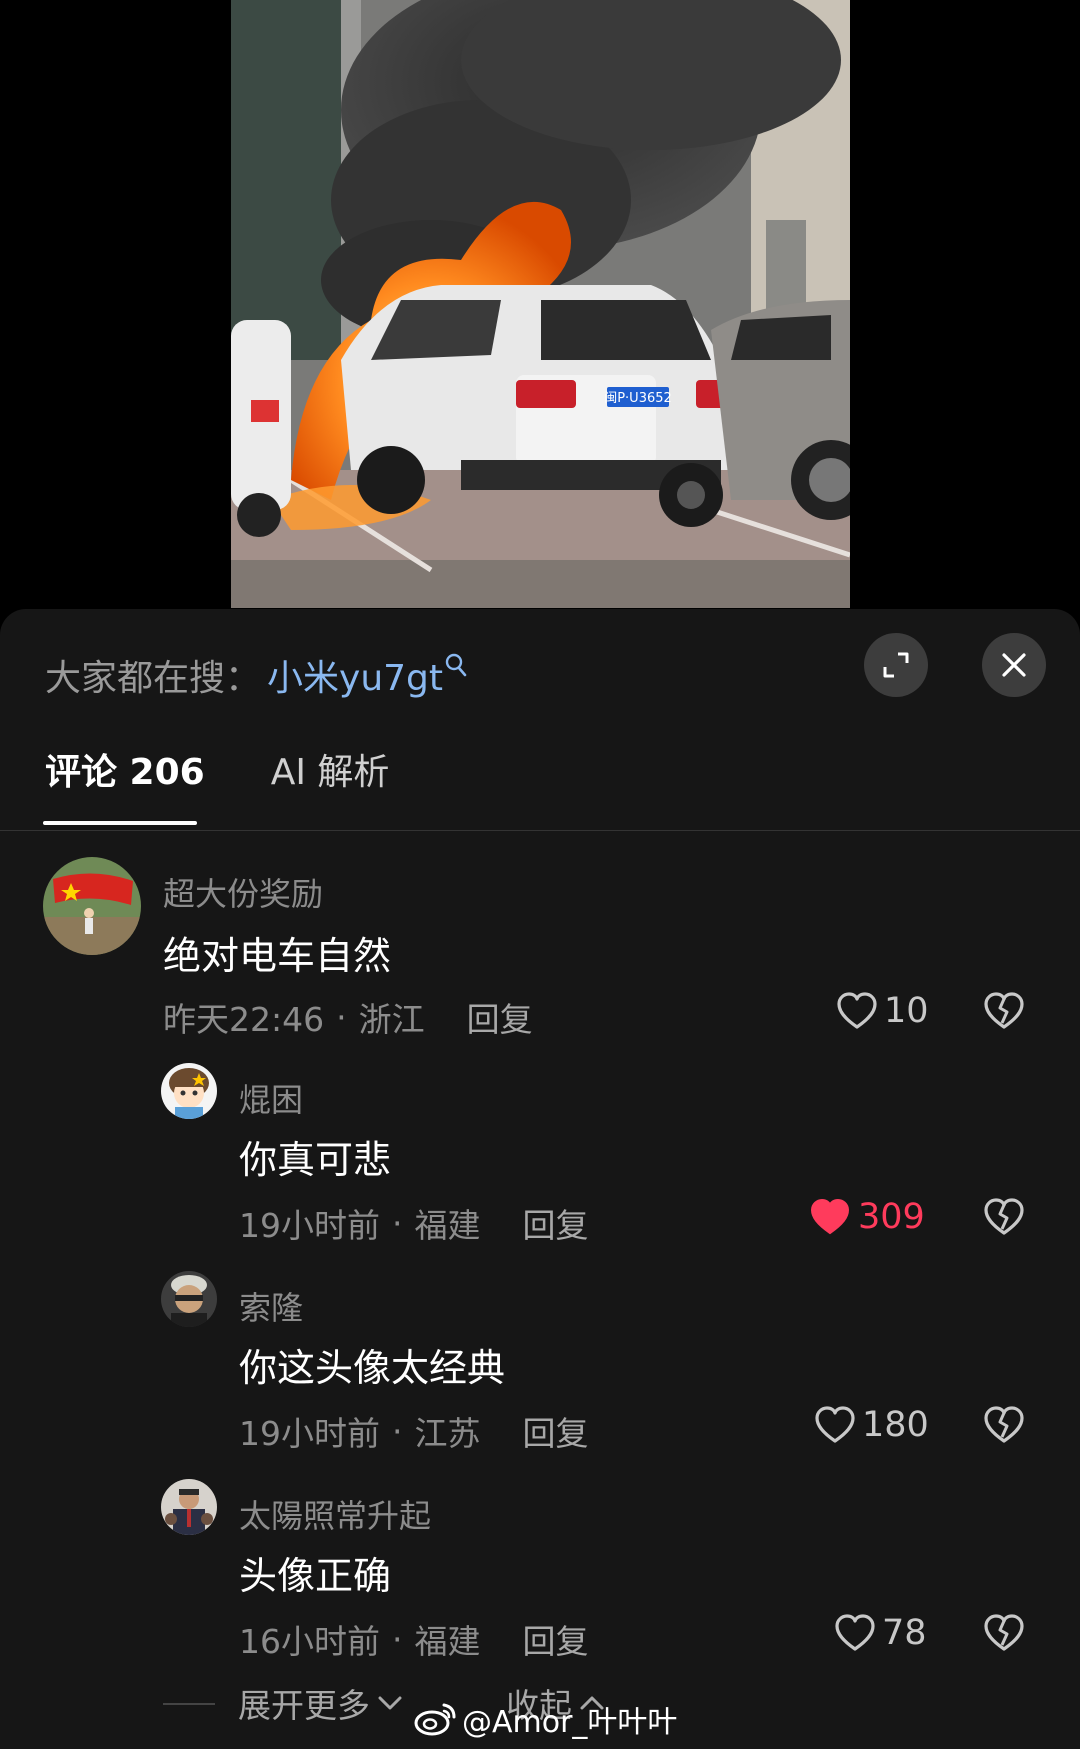 This screenshot has width=1080, height=1749. I want to click on tab-ai-analysis-label: AI 解析, so click(330, 772).